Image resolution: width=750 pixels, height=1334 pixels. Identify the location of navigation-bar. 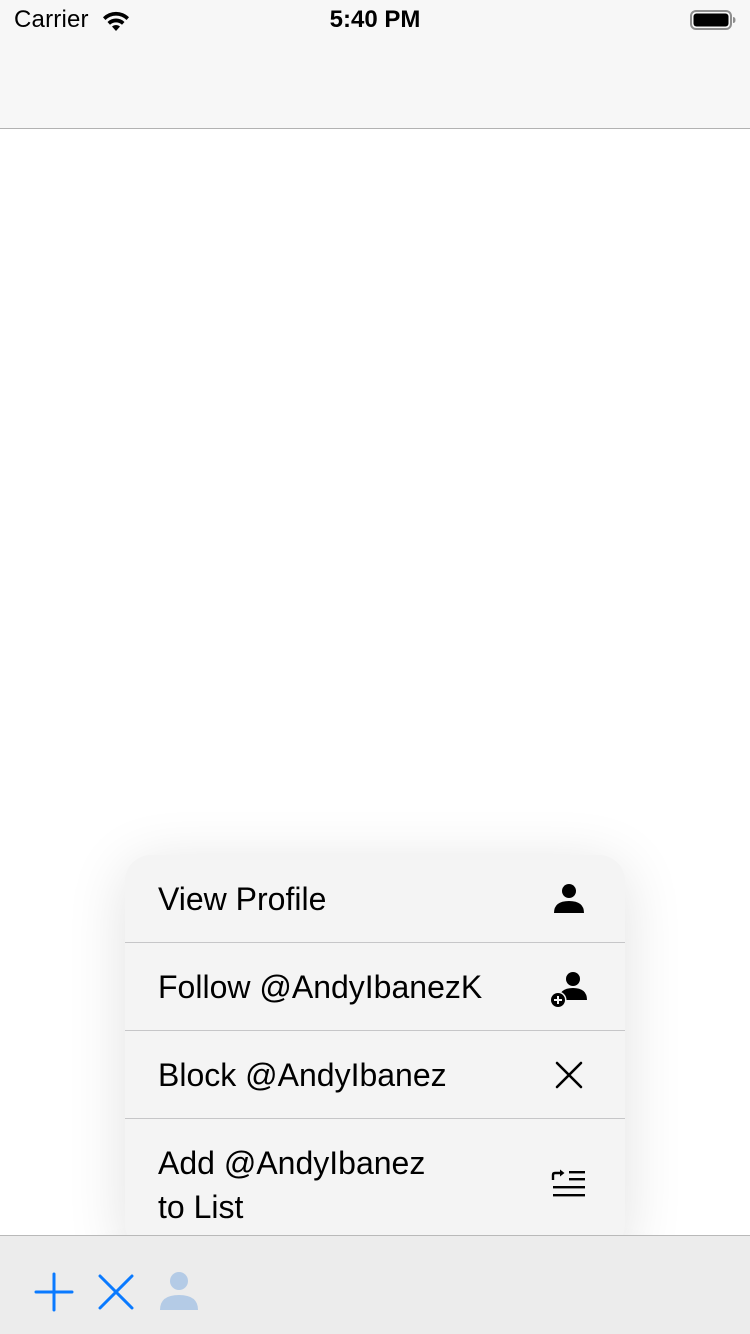
(375, 84).